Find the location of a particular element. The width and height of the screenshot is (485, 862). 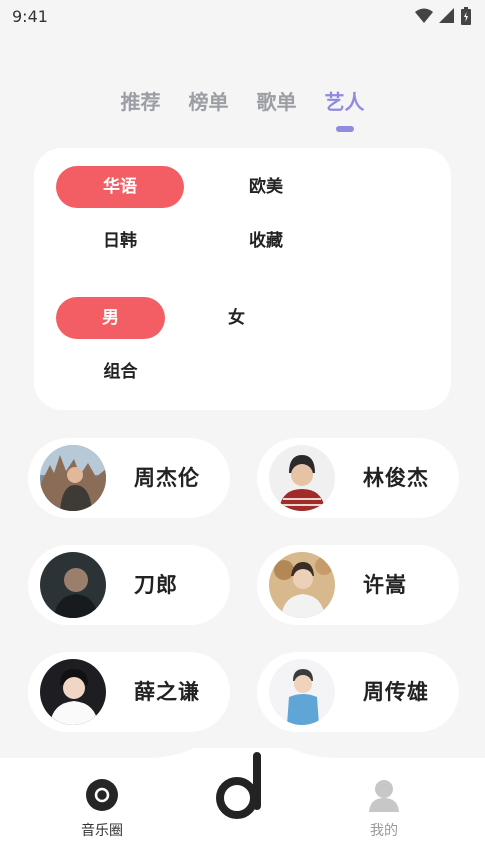

tab-active-indicator is located at coordinates (344, 129).